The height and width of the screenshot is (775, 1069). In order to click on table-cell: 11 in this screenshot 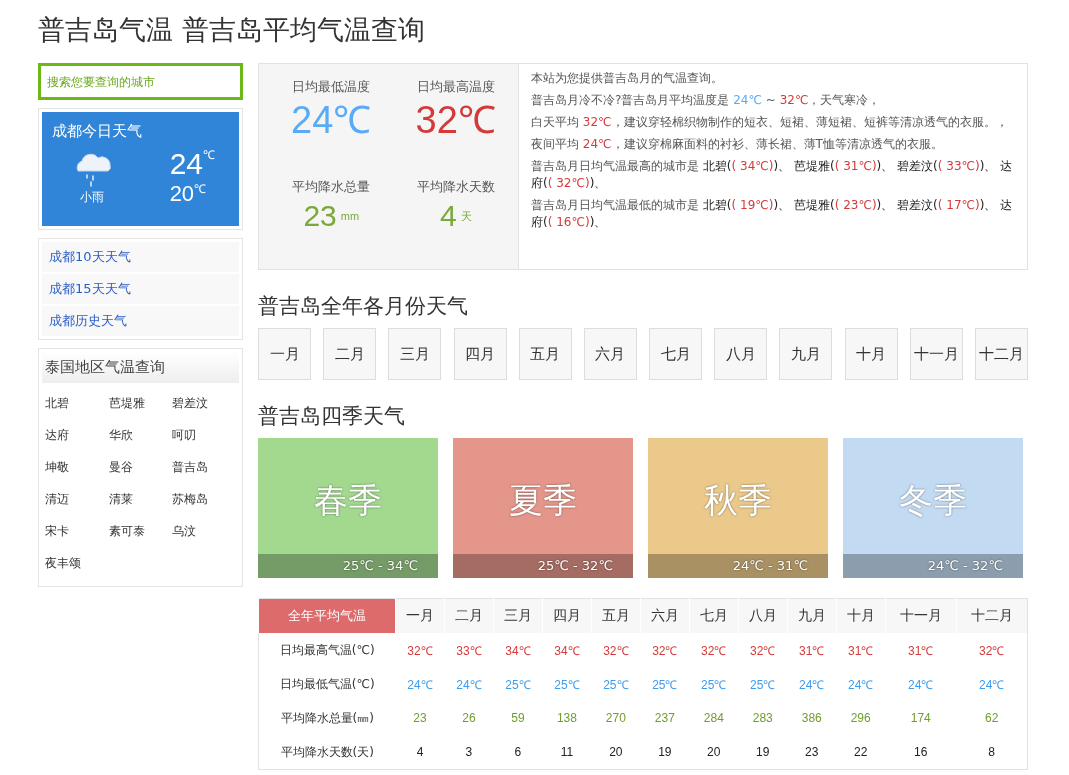, I will do `click(567, 752)`.